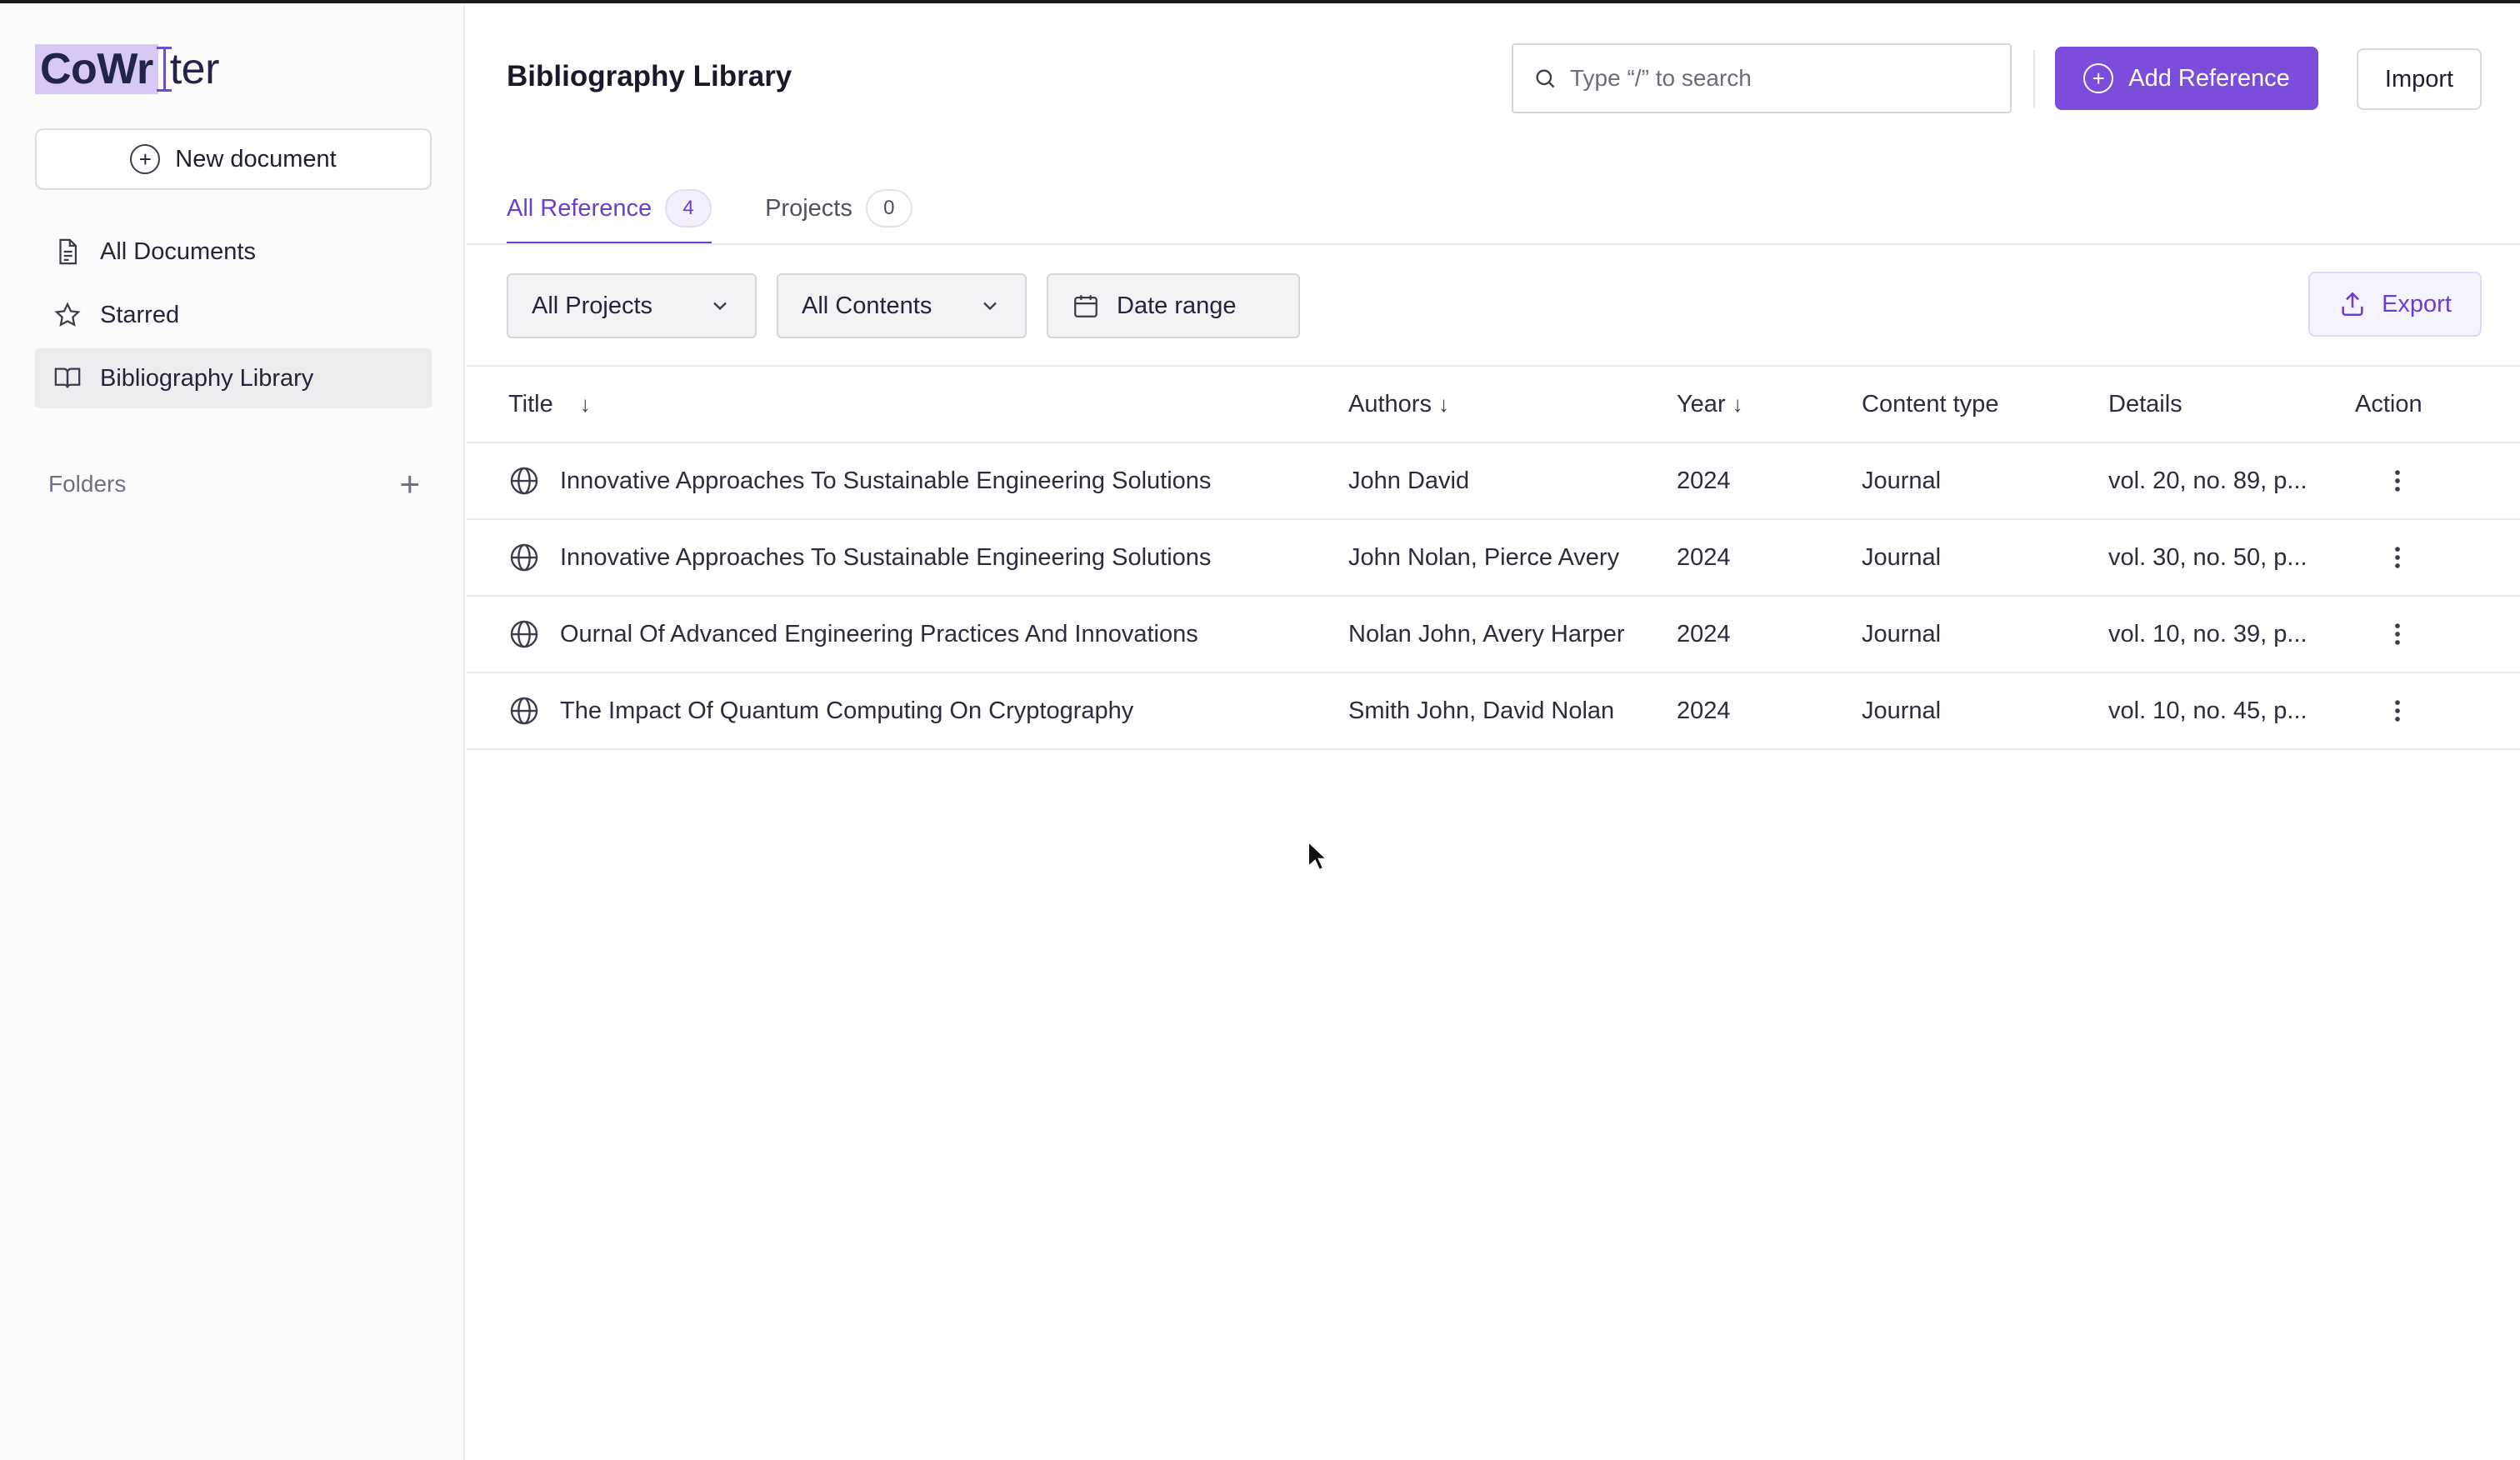  What do you see at coordinates (1481, 710) in the screenshot?
I see `reference-authors: Smith John, David Nolan` at bounding box center [1481, 710].